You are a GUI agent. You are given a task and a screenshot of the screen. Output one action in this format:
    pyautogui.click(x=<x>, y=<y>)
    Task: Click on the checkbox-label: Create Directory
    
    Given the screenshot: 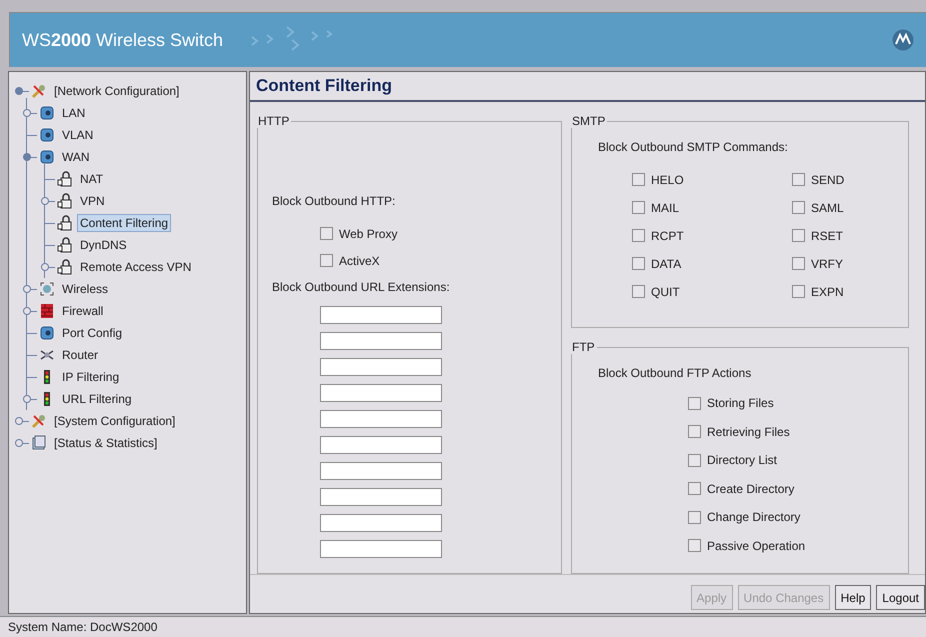 What is the action you would take?
    pyautogui.click(x=750, y=489)
    